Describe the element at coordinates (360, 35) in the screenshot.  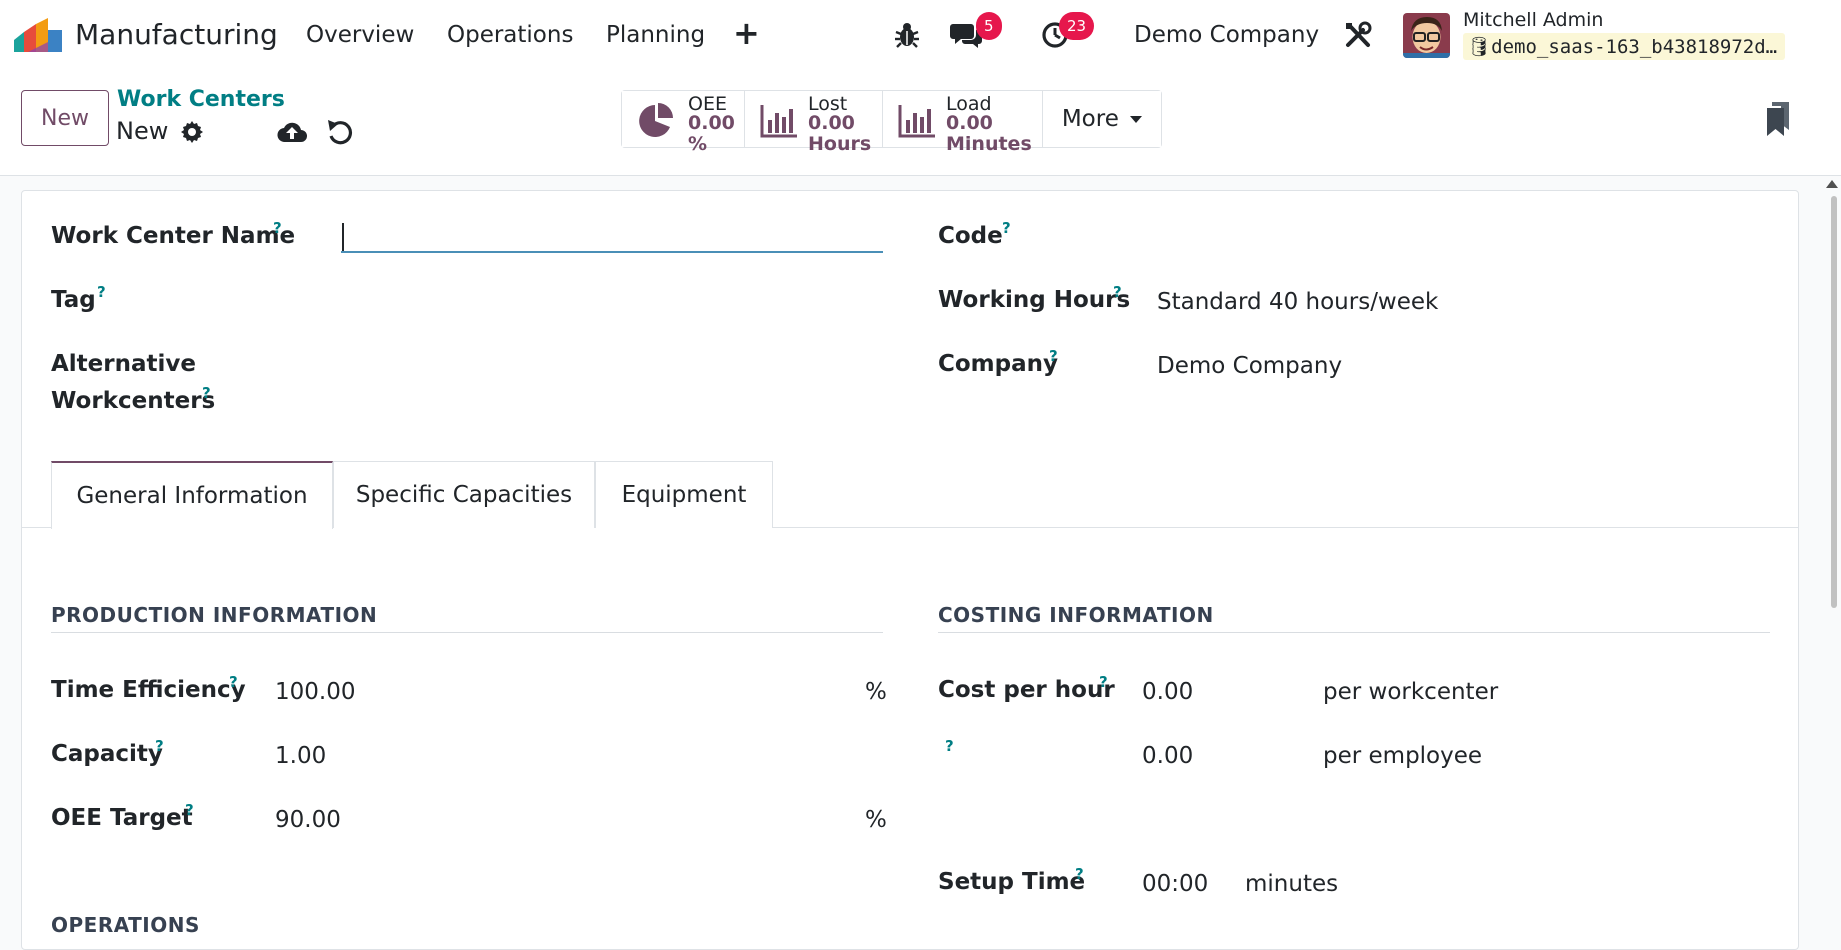
I see `menu-overview: Overview` at that location.